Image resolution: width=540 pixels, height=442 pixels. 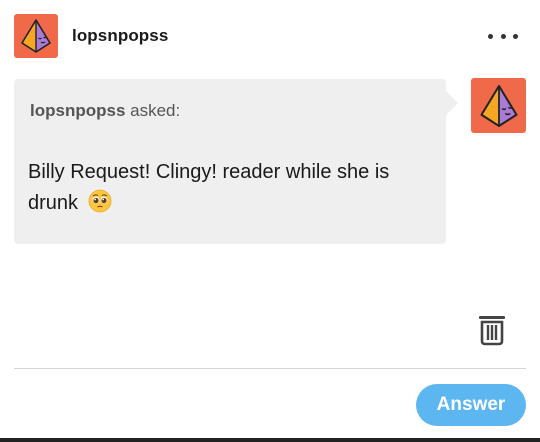 I want to click on answer-button: Answer, so click(x=471, y=405).